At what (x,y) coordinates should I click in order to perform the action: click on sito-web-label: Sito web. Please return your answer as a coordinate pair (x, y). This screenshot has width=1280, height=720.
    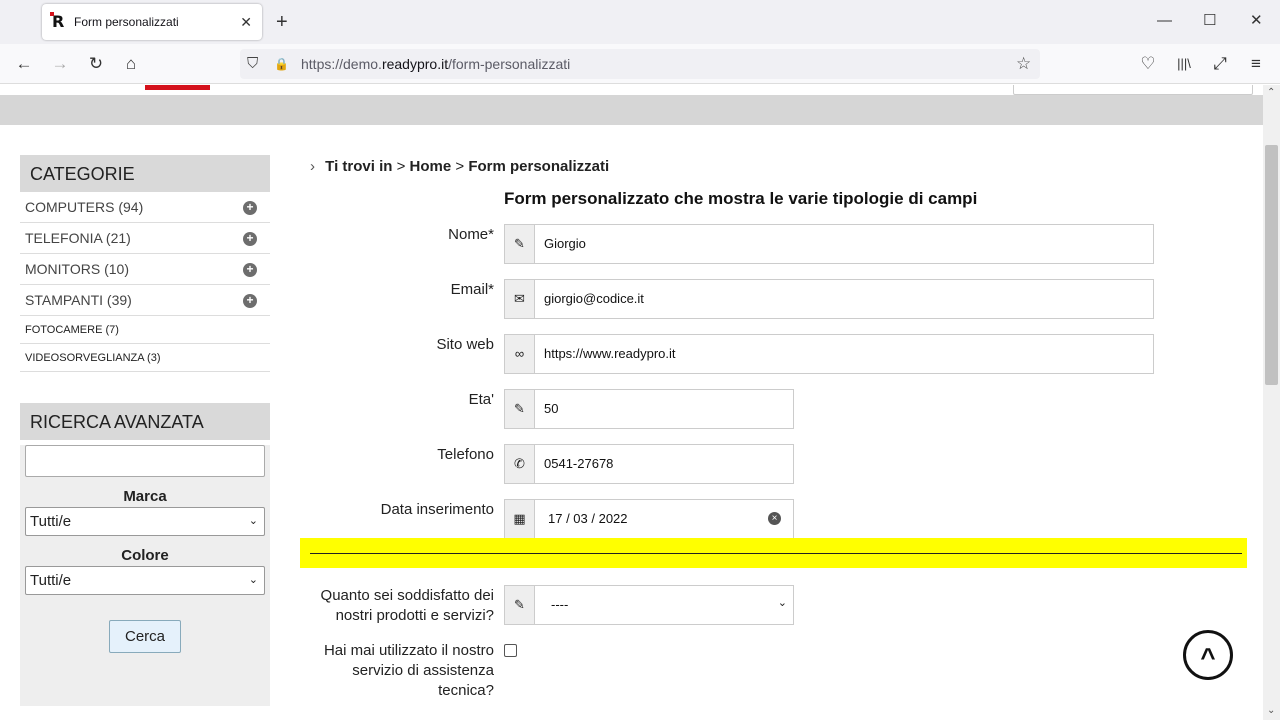
    Looking at the image, I should click on (465, 344).